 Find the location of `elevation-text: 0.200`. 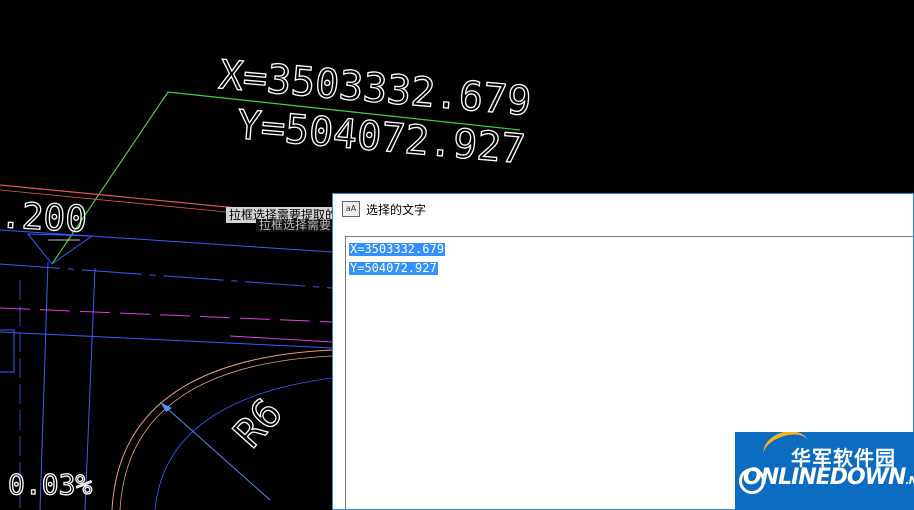

elevation-text: 0.200 is located at coordinates (44, 217).